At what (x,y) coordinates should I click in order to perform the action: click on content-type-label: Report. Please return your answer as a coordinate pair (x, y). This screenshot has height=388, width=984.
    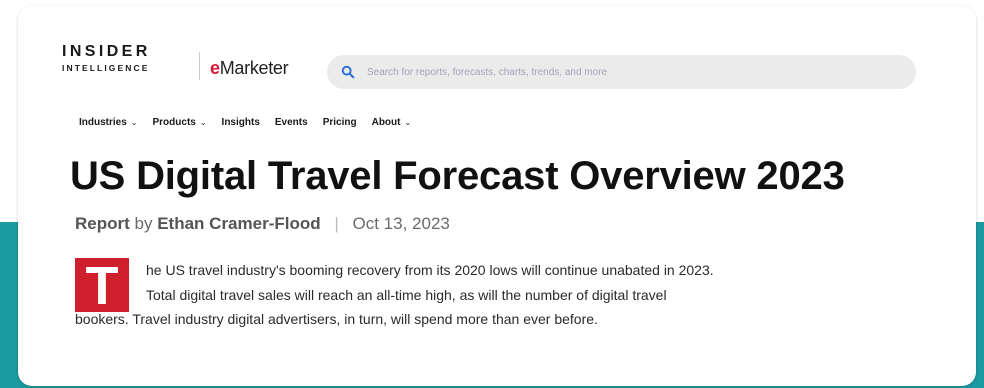
    Looking at the image, I should click on (102, 223).